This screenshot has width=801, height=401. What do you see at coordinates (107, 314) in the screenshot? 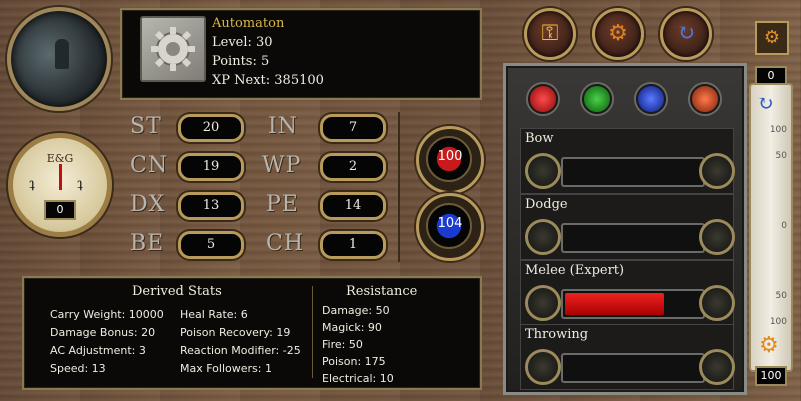
I see `carry-weight: Carry Weight: 10000` at bounding box center [107, 314].